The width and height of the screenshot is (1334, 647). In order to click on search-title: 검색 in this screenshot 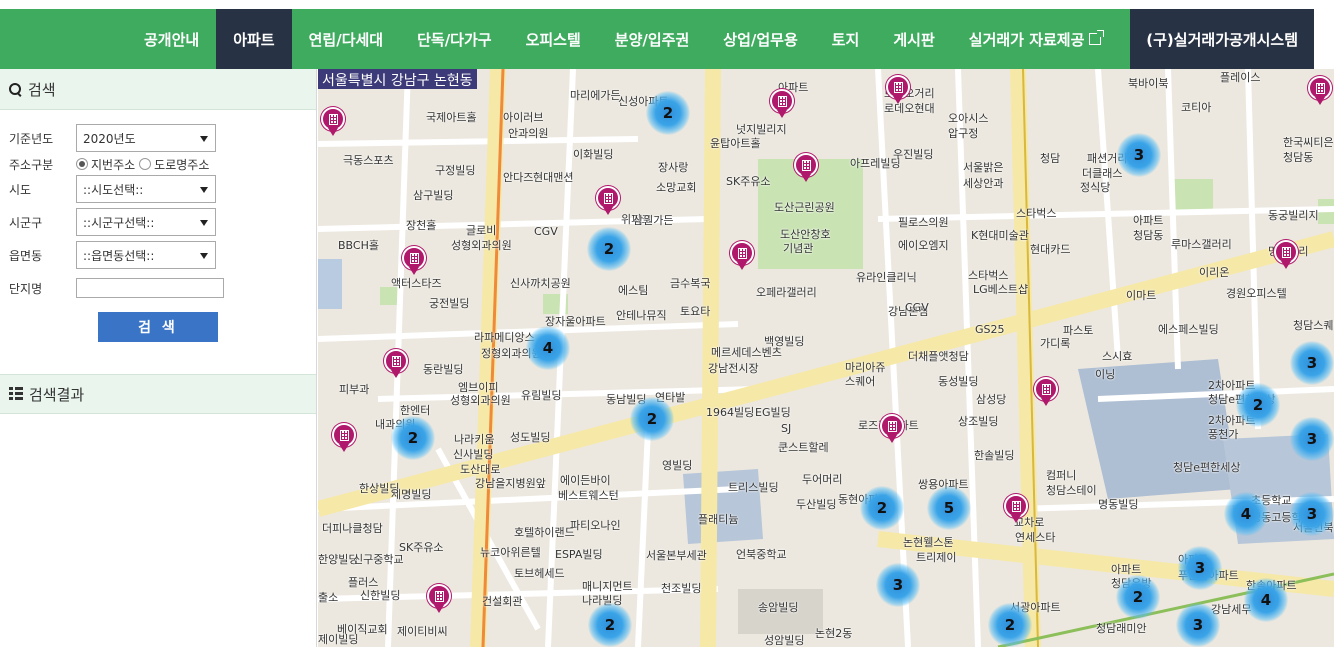, I will do `click(42, 89)`.